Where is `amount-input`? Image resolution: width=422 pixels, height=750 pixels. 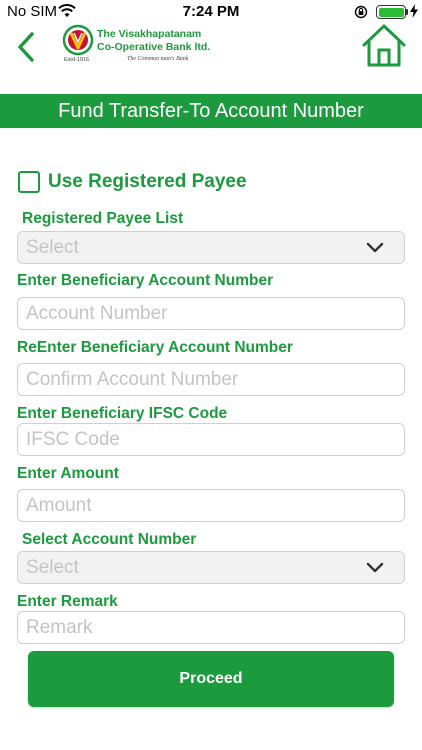
amount-input is located at coordinates (211, 505).